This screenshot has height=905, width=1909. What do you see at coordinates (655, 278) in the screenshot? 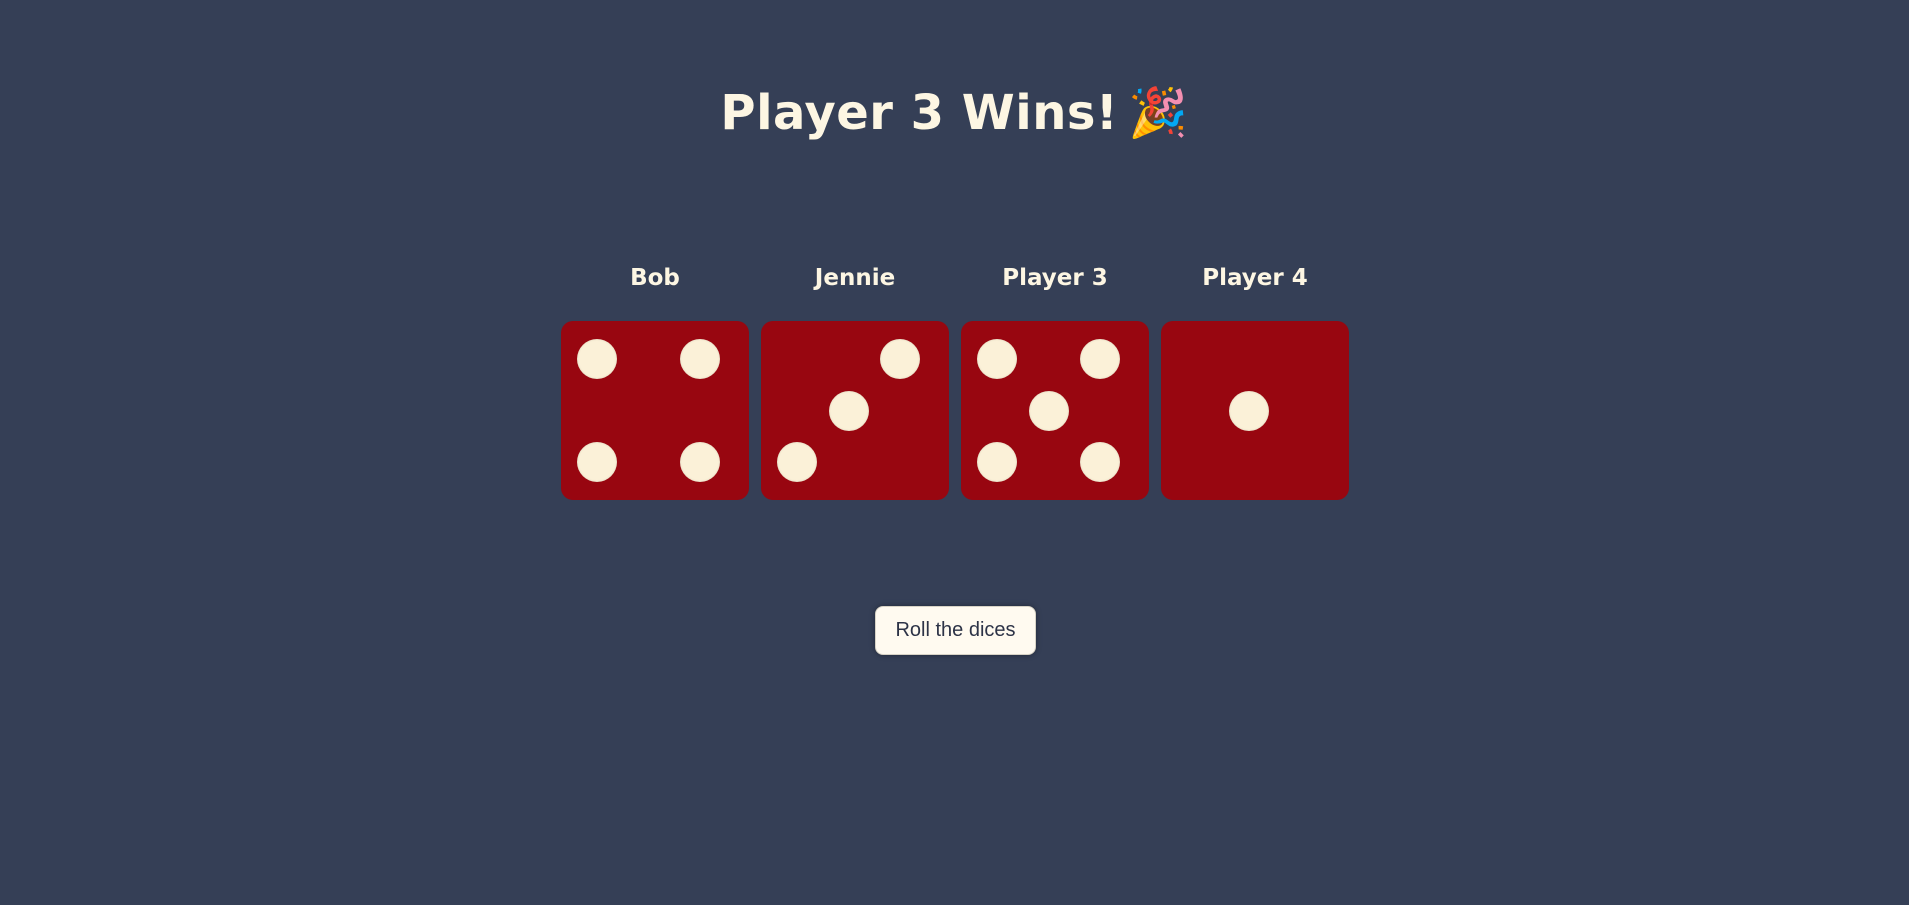
I see `player-name: Bob` at bounding box center [655, 278].